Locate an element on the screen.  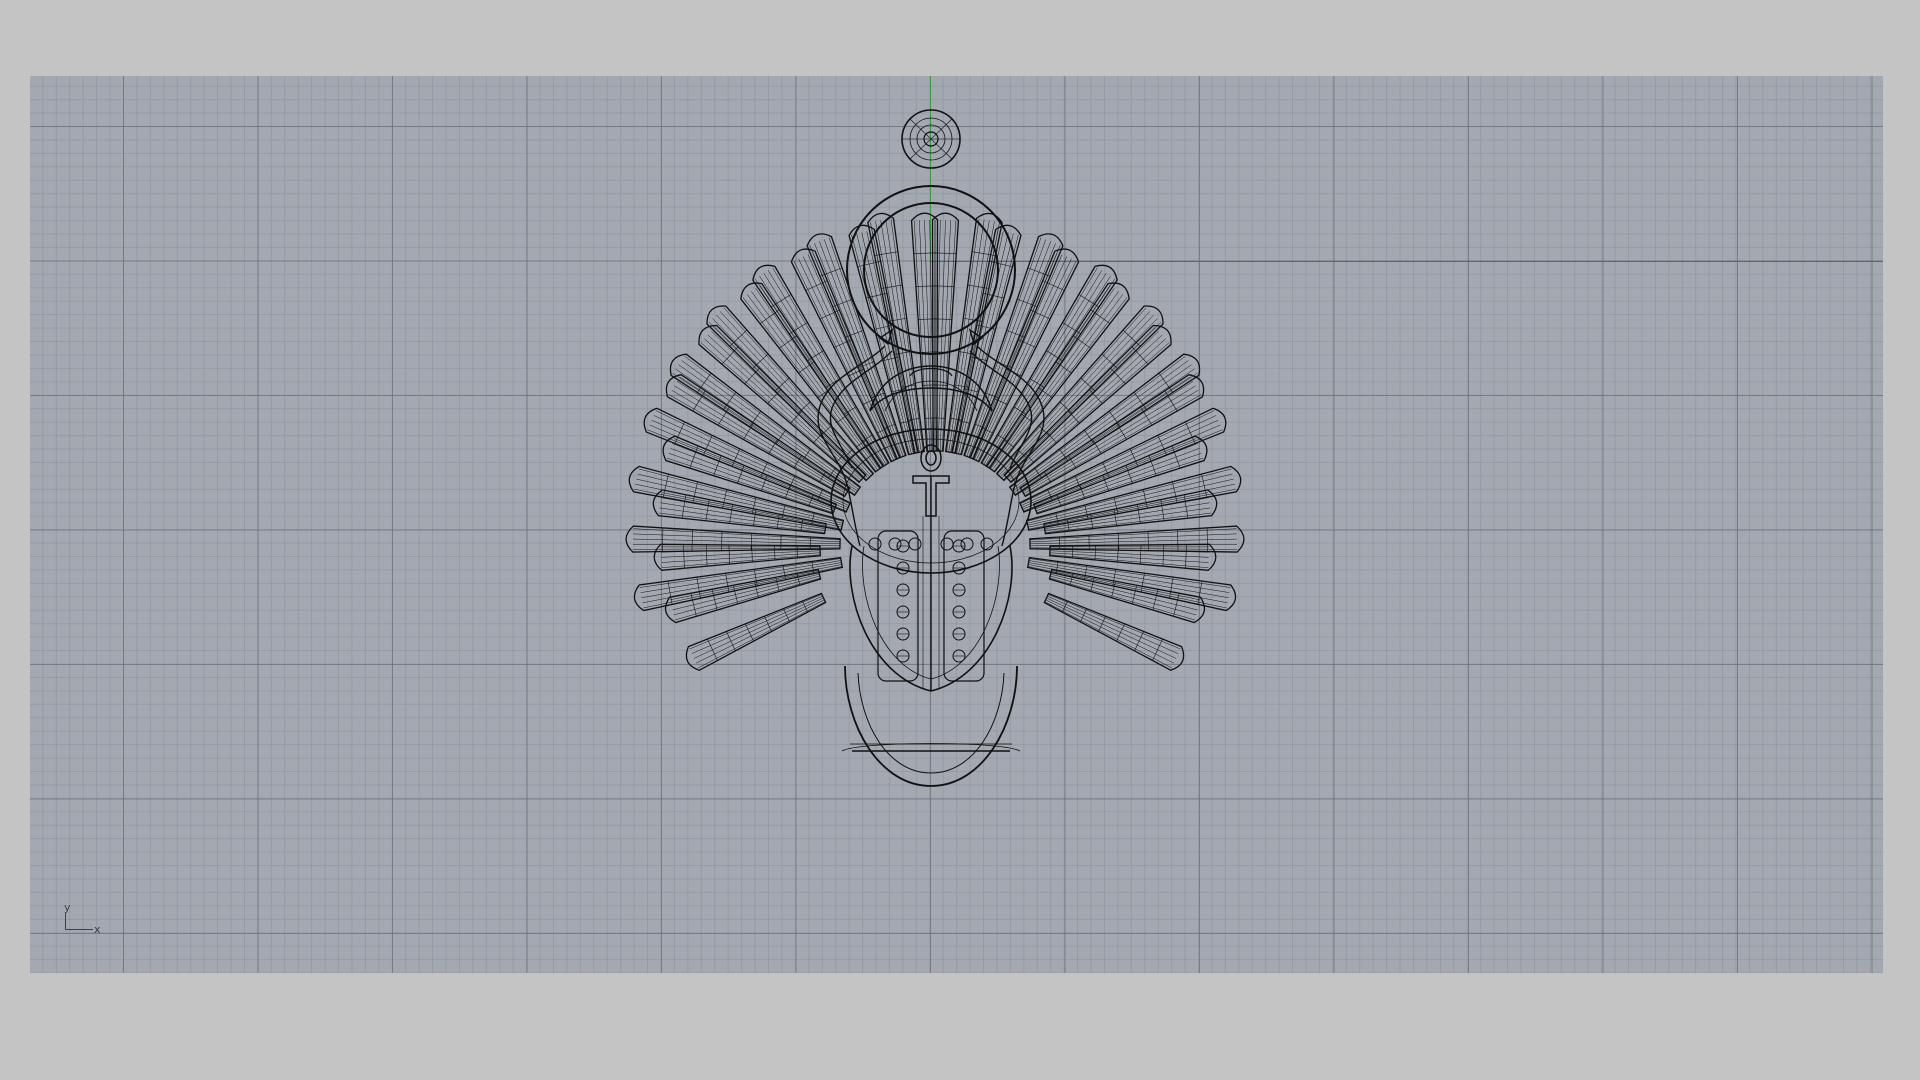
cplane-x-line is located at coordinates (79, 929).